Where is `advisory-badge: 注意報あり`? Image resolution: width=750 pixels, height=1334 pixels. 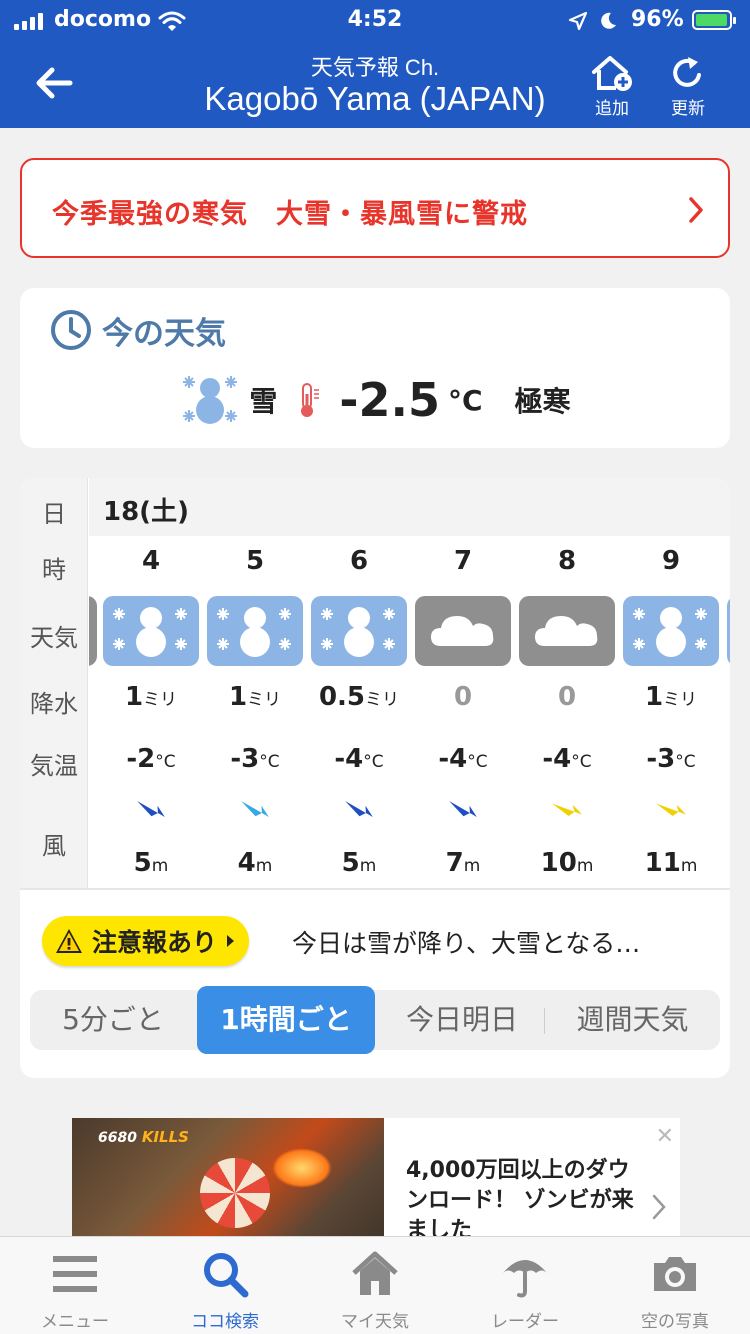 advisory-badge: 注意報あり is located at coordinates (146, 941).